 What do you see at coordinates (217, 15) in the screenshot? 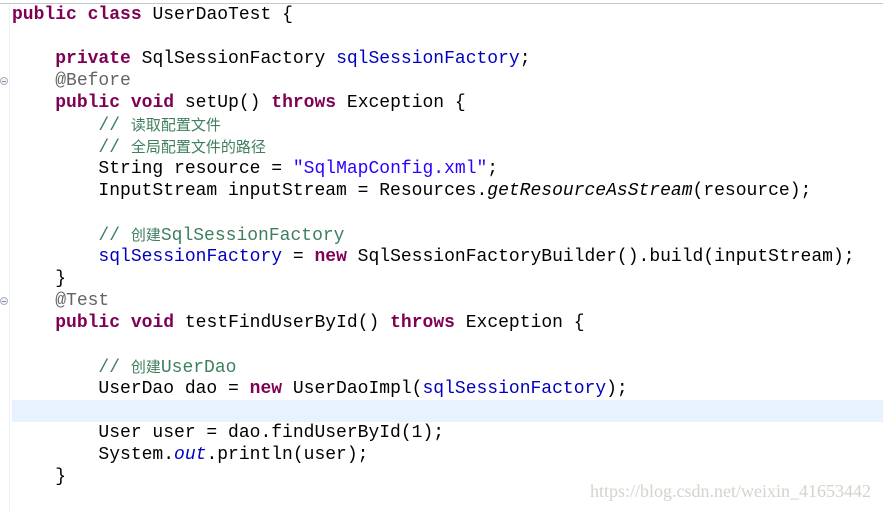
I see `code-token: UserDaoTest {` at bounding box center [217, 15].